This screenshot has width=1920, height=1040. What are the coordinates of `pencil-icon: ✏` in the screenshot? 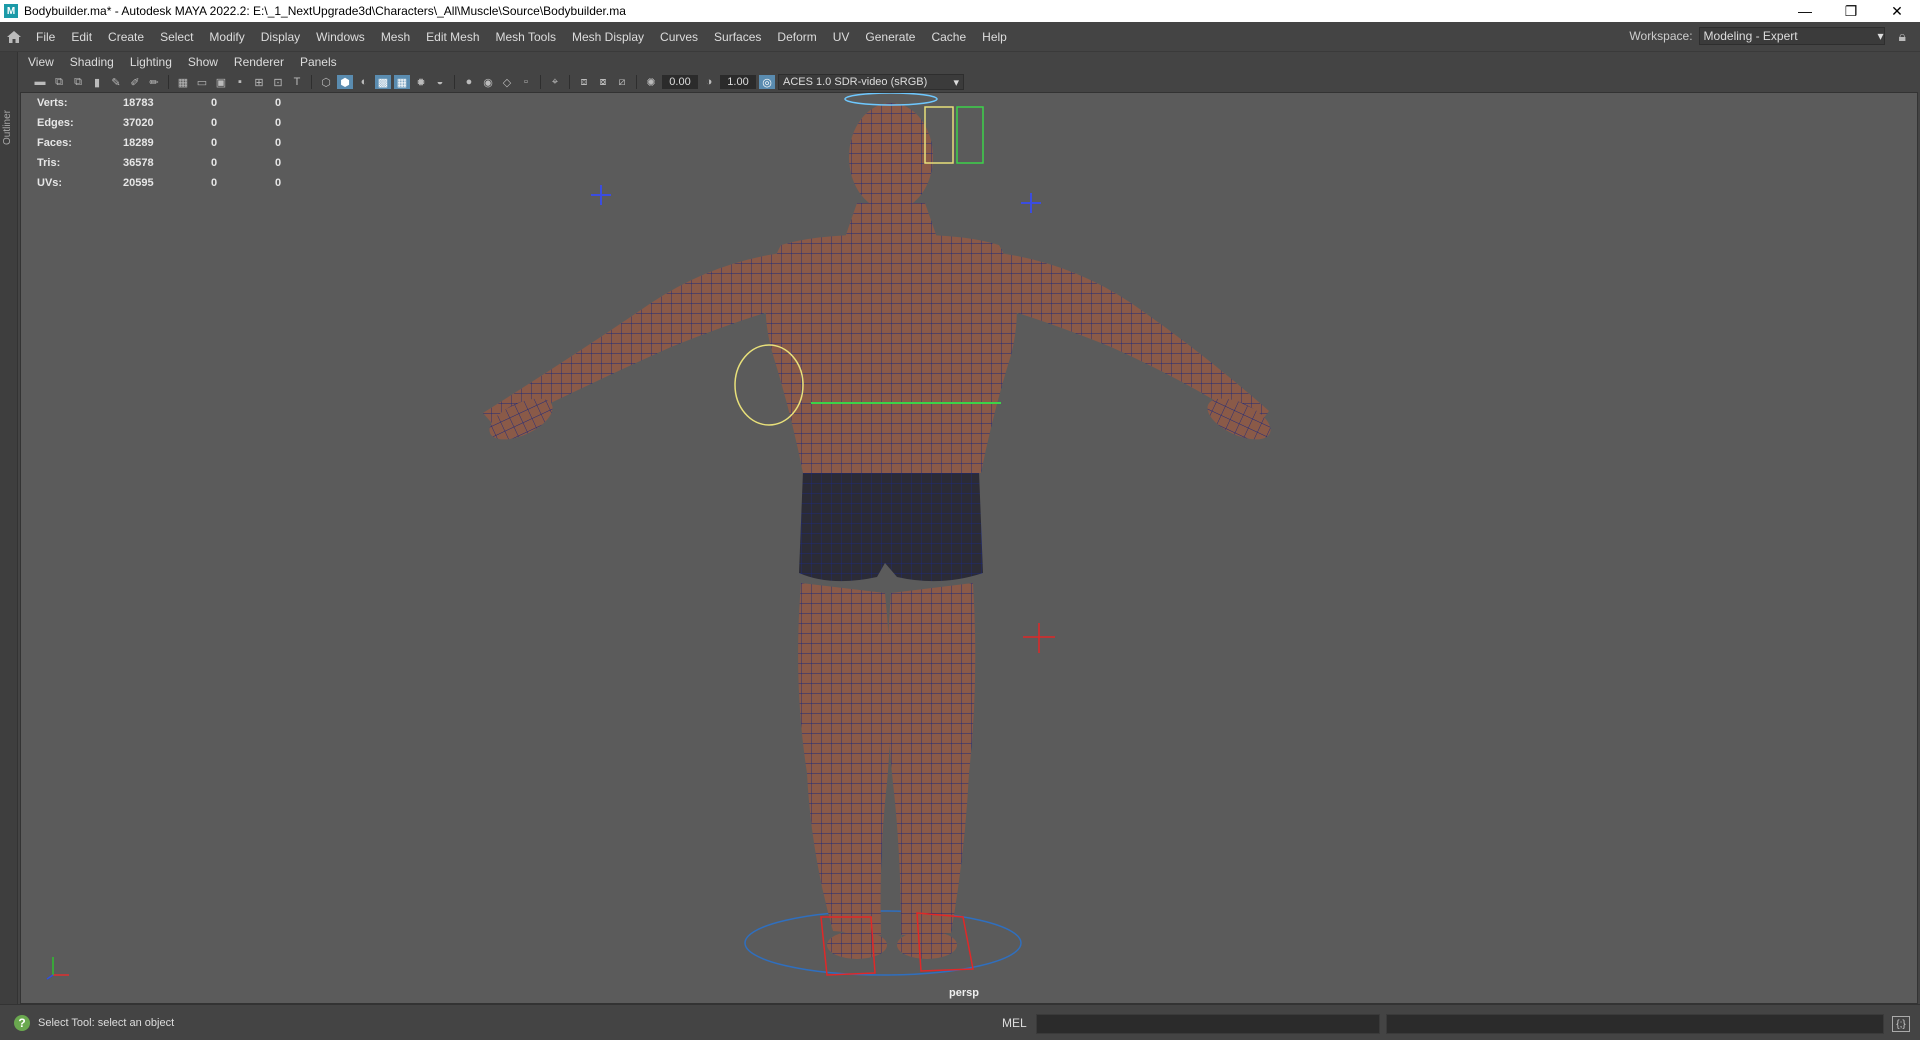 It's located at (154, 82).